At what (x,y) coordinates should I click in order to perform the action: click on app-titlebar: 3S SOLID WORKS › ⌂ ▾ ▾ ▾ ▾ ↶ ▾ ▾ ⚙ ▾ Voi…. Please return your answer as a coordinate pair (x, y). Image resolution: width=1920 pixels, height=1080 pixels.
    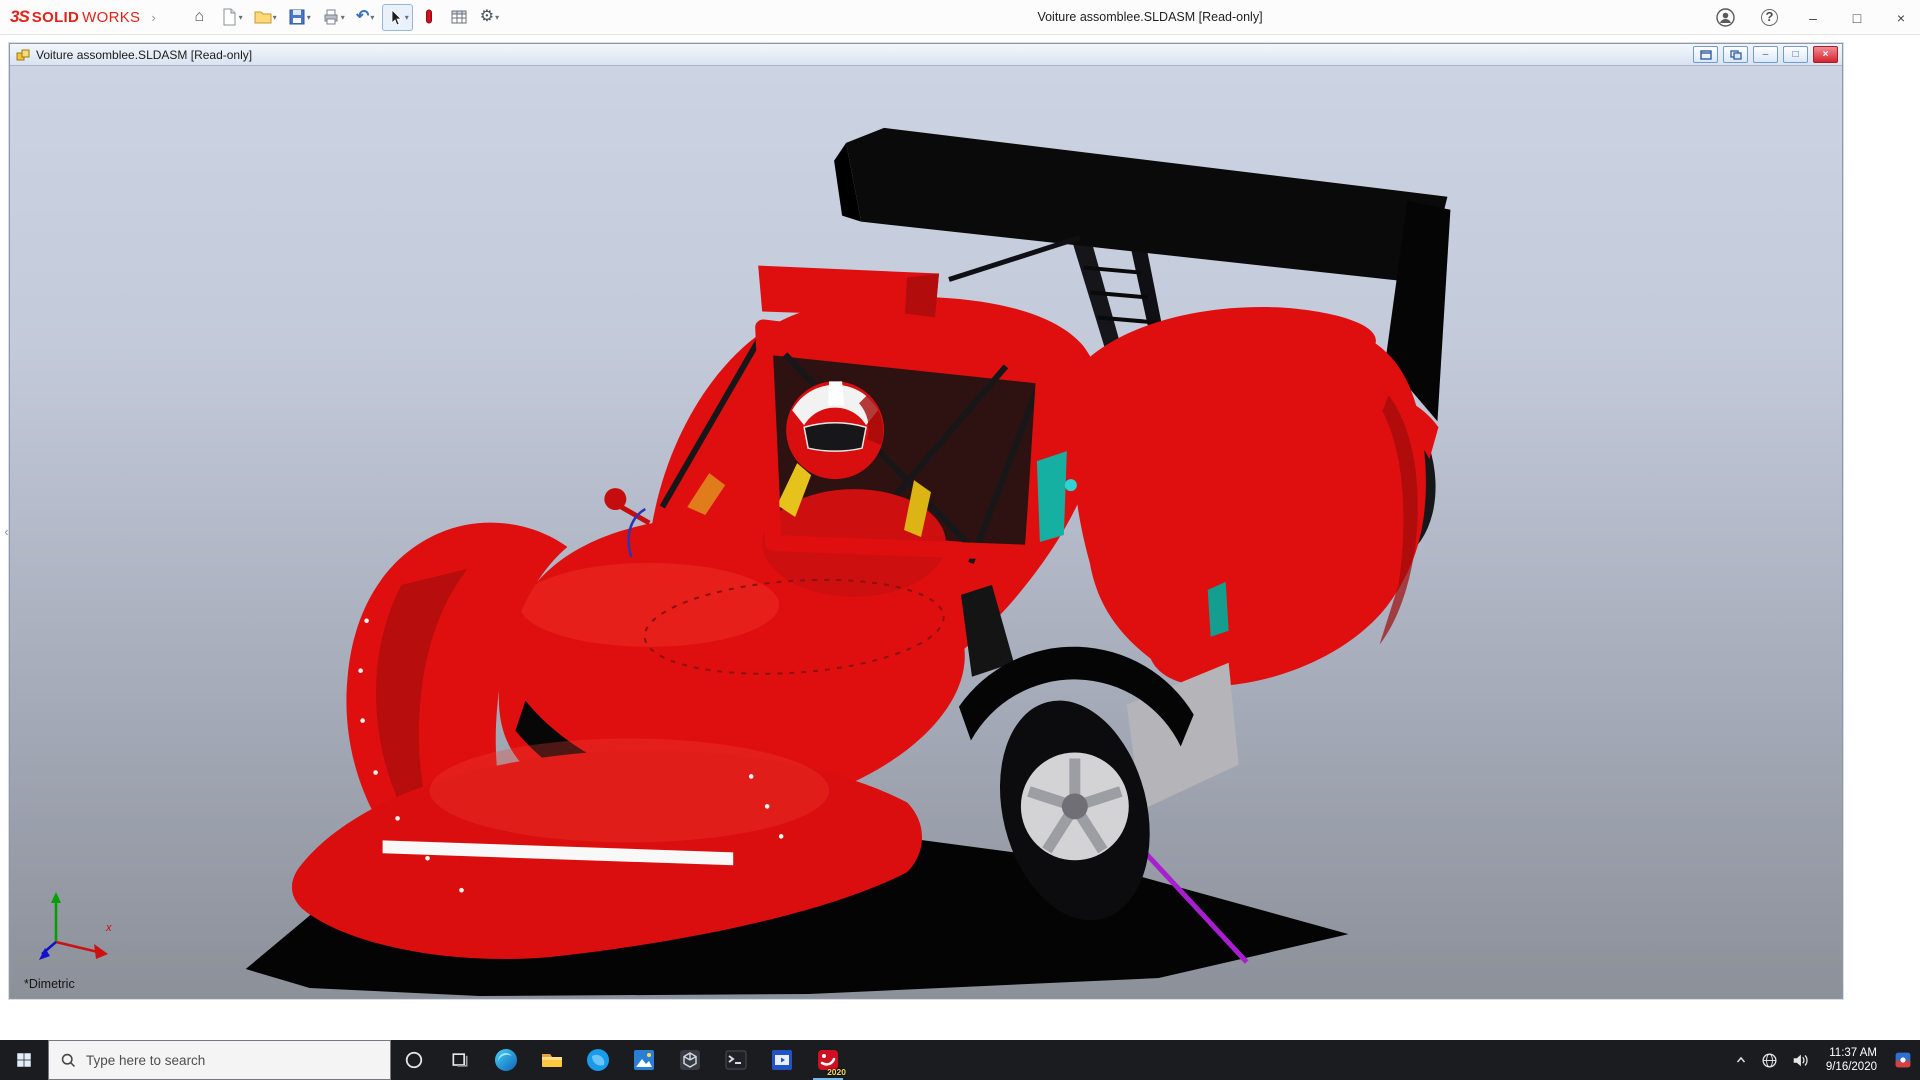
    Looking at the image, I should click on (960, 17).